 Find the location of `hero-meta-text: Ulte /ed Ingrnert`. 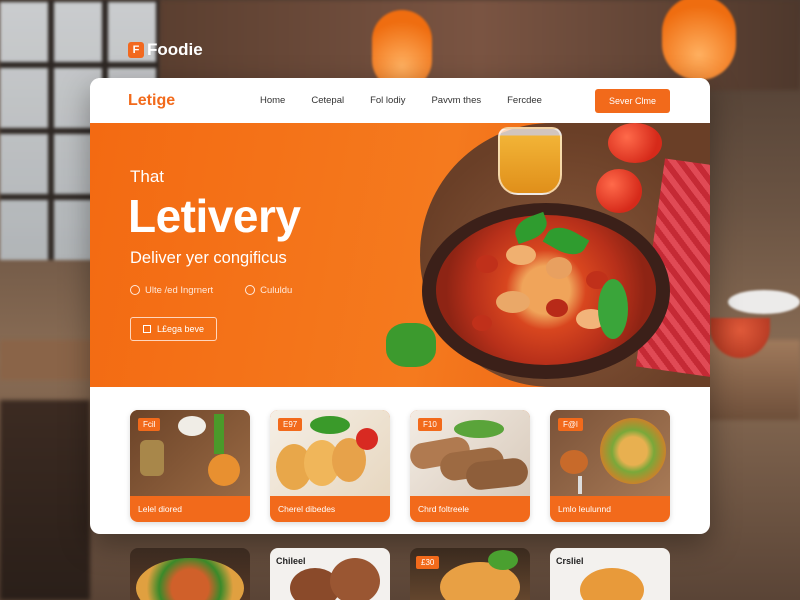

hero-meta-text: Ulte /ed Ingrnert is located at coordinates (179, 290).